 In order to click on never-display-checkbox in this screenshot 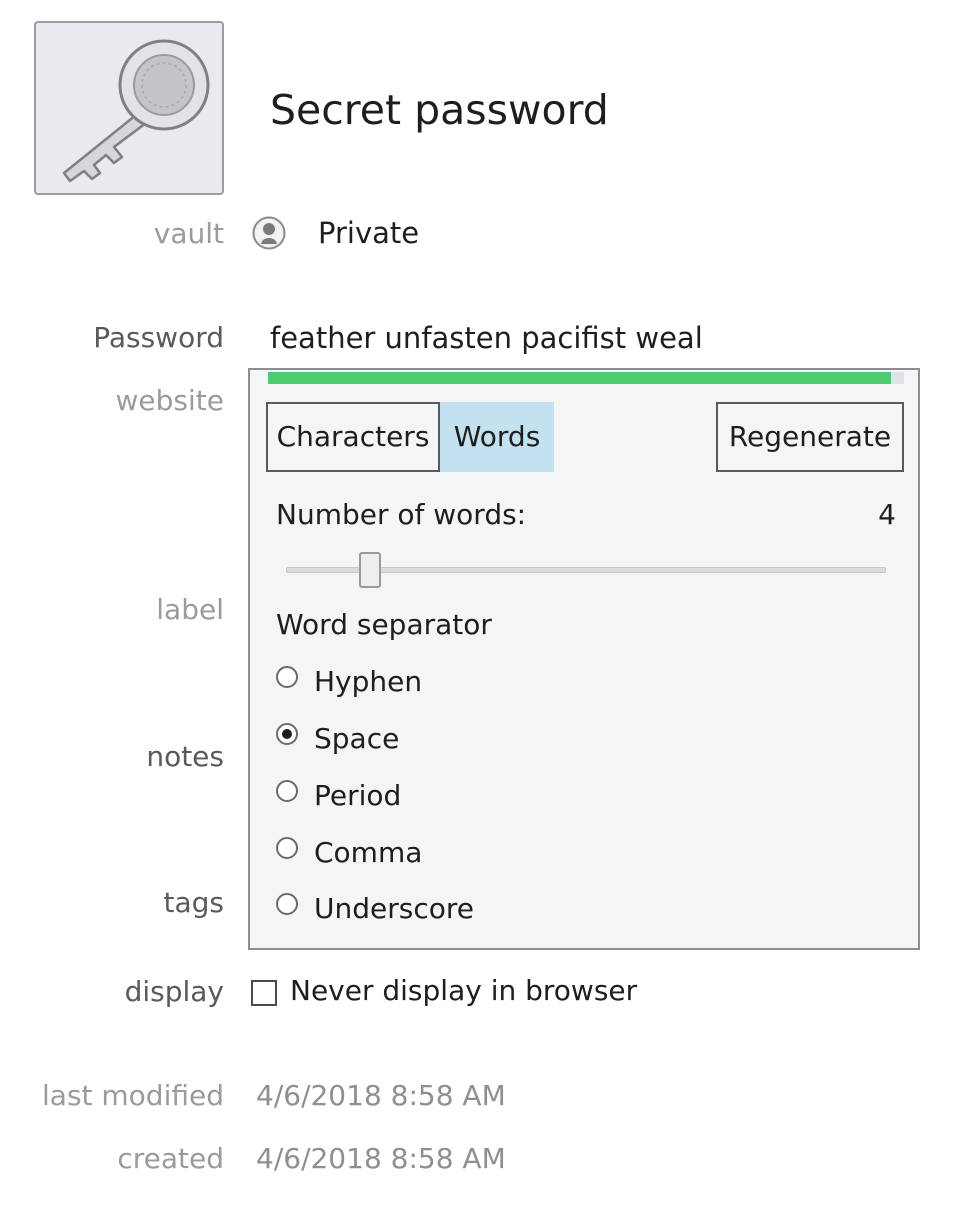, I will do `click(264, 993)`.